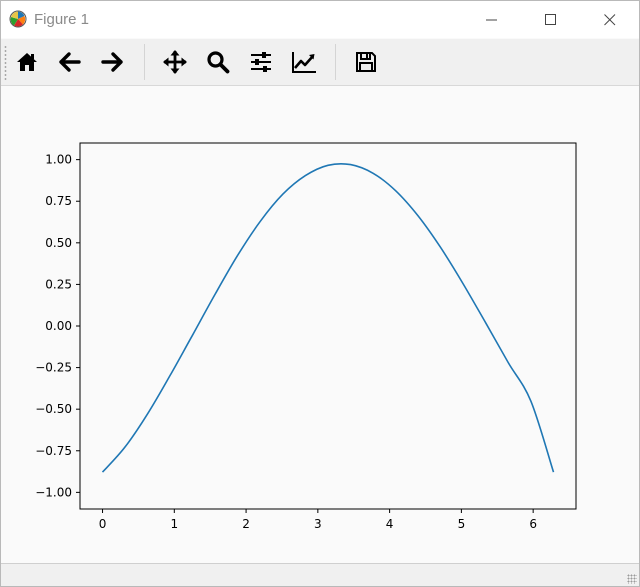  Describe the element at coordinates (390, 524) in the screenshot. I see `x-tick-label: 4` at that location.